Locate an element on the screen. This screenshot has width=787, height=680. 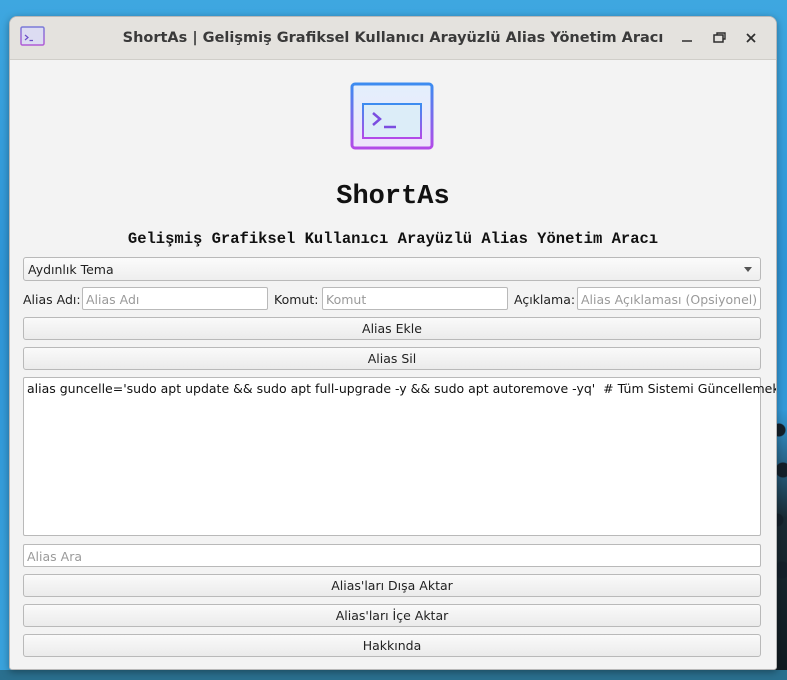
about-button: Hakkında is located at coordinates (392, 645).